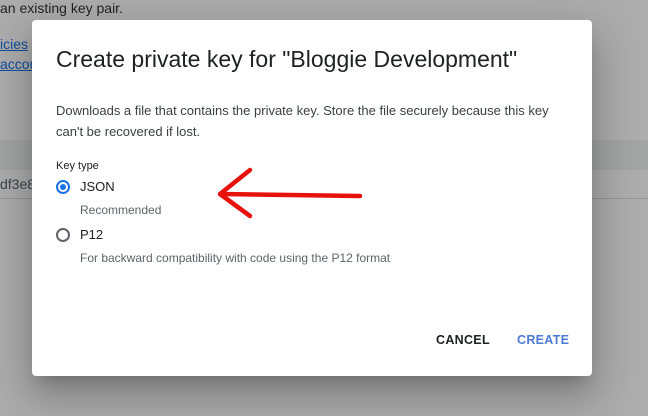 The height and width of the screenshot is (416, 648). What do you see at coordinates (77, 166) in the screenshot?
I see `key-type-label: Key type` at bounding box center [77, 166].